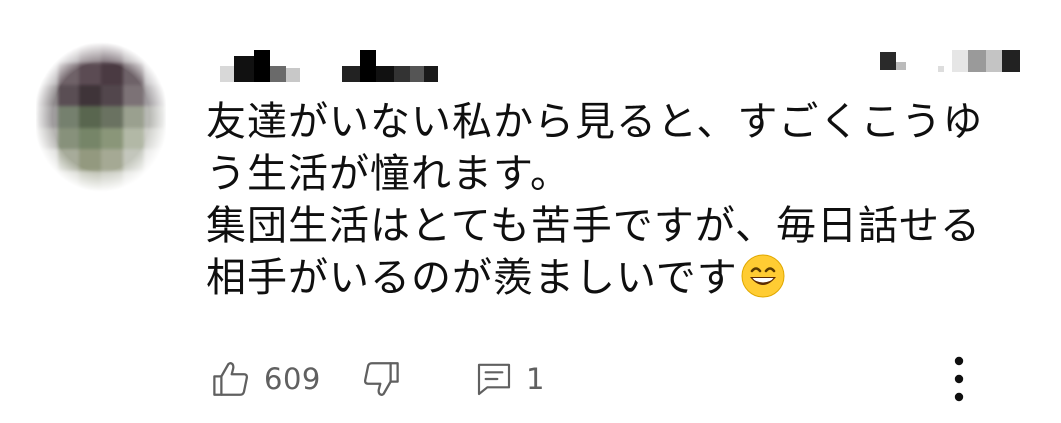 Image resolution: width=1061 pixels, height=423 pixels. What do you see at coordinates (610, 379) in the screenshot?
I see `comment-action-bar: 609 1` at bounding box center [610, 379].